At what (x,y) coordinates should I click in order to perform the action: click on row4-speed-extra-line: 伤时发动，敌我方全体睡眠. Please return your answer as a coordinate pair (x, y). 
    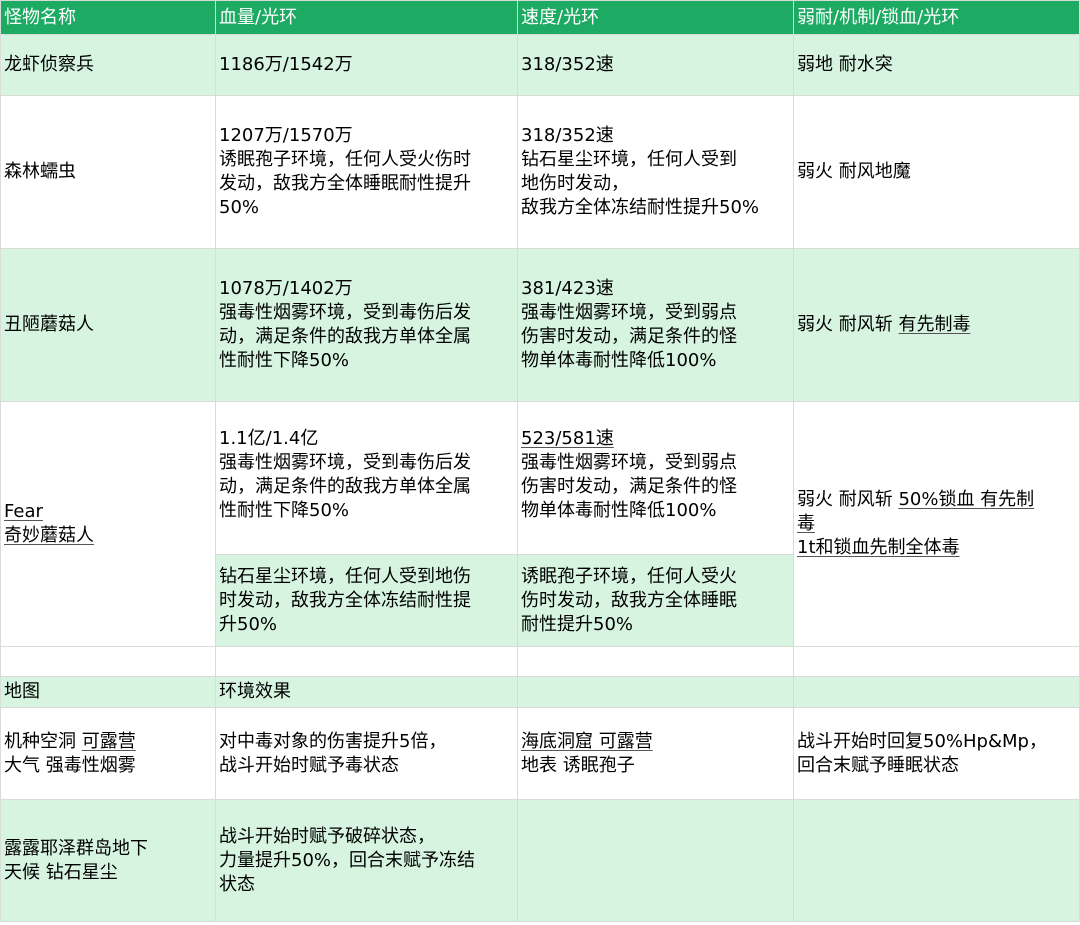
    Looking at the image, I should click on (629, 600).